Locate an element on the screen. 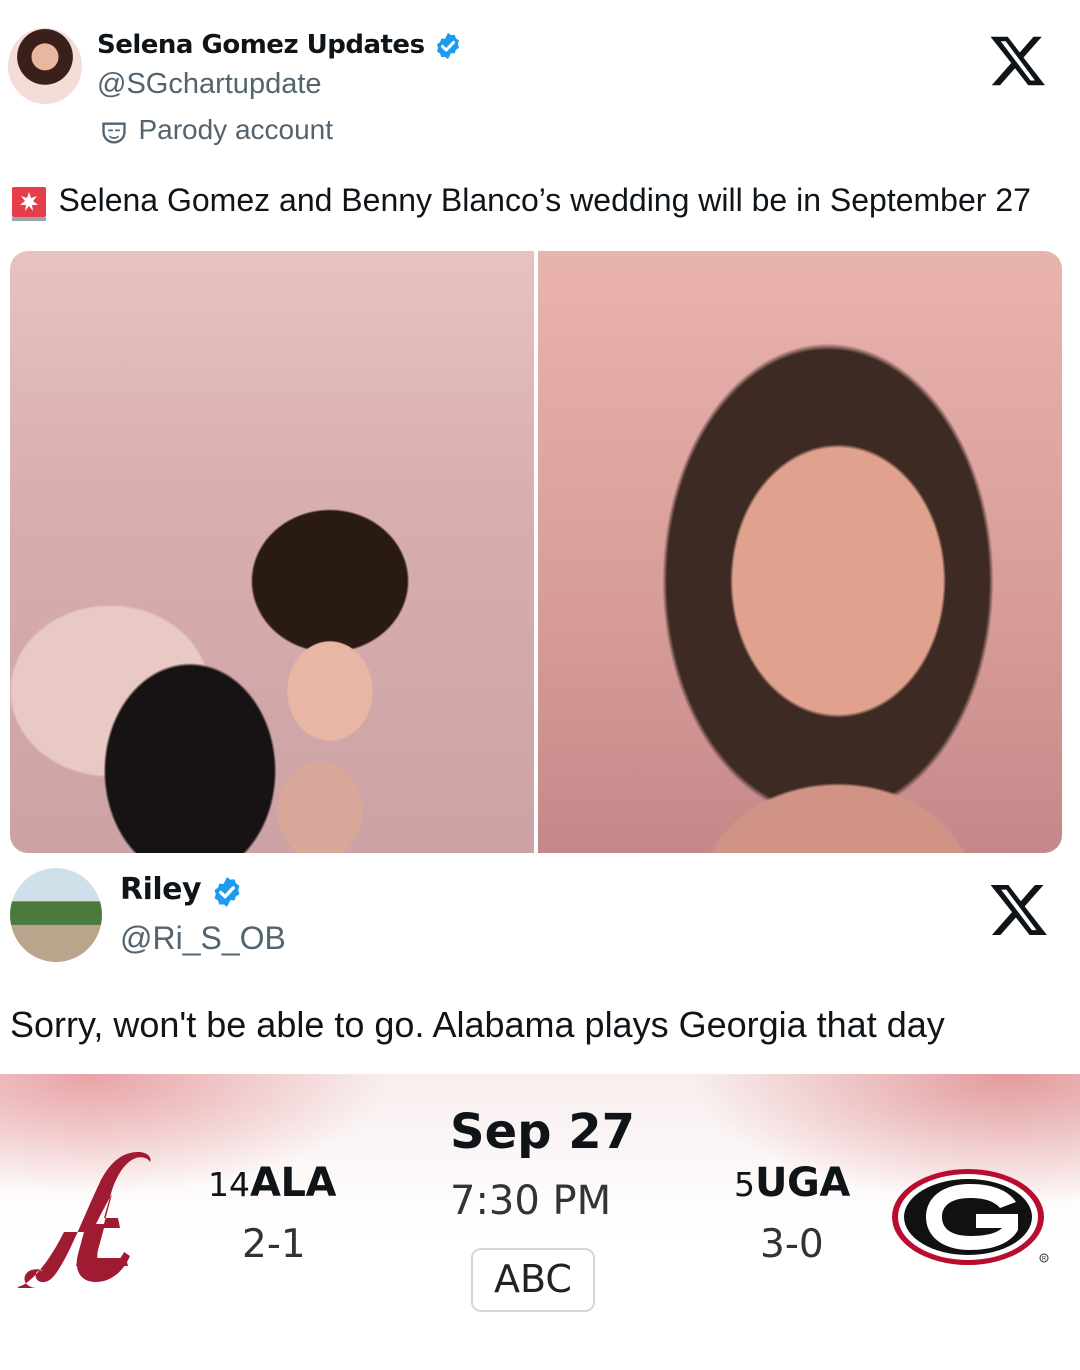 The width and height of the screenshot is (1080, 1370). parody-label: Parody account is located at coordinates (216, 132).